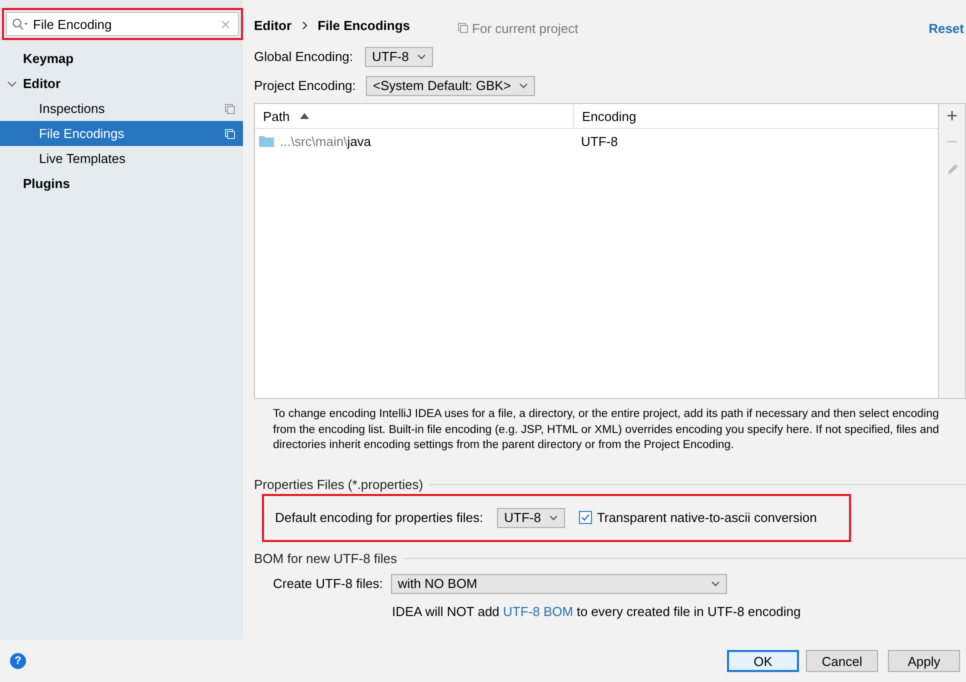 The width and height of the screenshot is (966, 682). What do you see at coordinates (364, 25) in the screenshot?
I see `breadcrumb-item: File Encodings` at bounding box center [364, 25].